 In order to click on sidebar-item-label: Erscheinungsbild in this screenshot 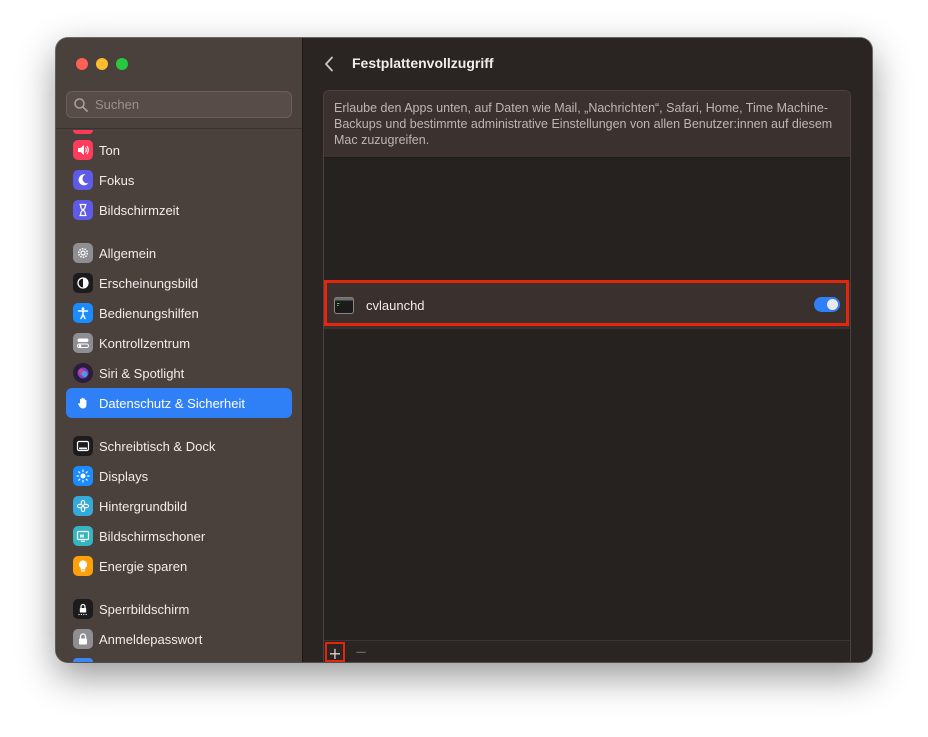, I will do `click(149, 283)`.